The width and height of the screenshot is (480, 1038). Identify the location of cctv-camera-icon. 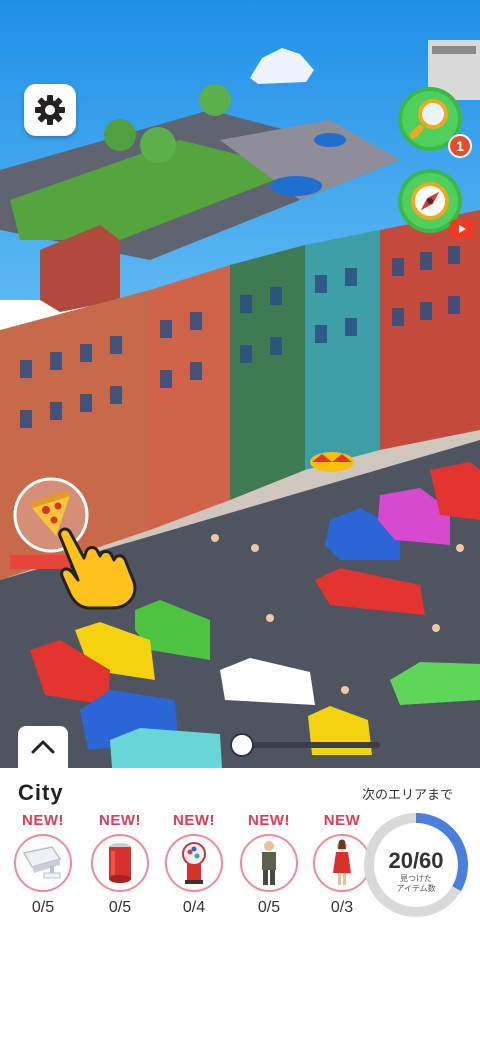
(42, 862).